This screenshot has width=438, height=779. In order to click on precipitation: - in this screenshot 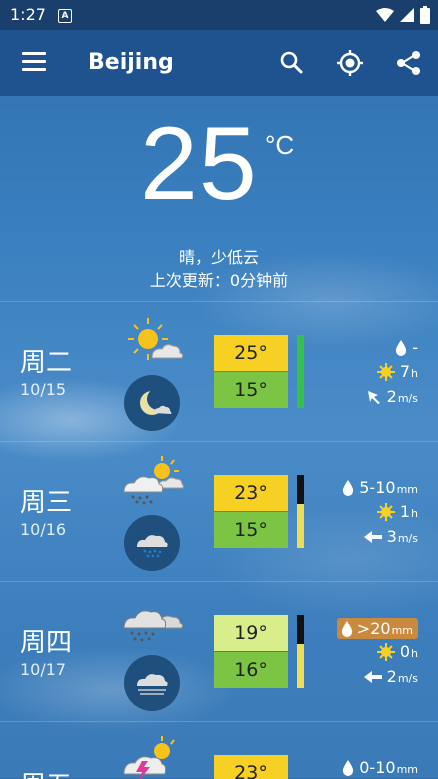, I will do `click(406, 347)`.